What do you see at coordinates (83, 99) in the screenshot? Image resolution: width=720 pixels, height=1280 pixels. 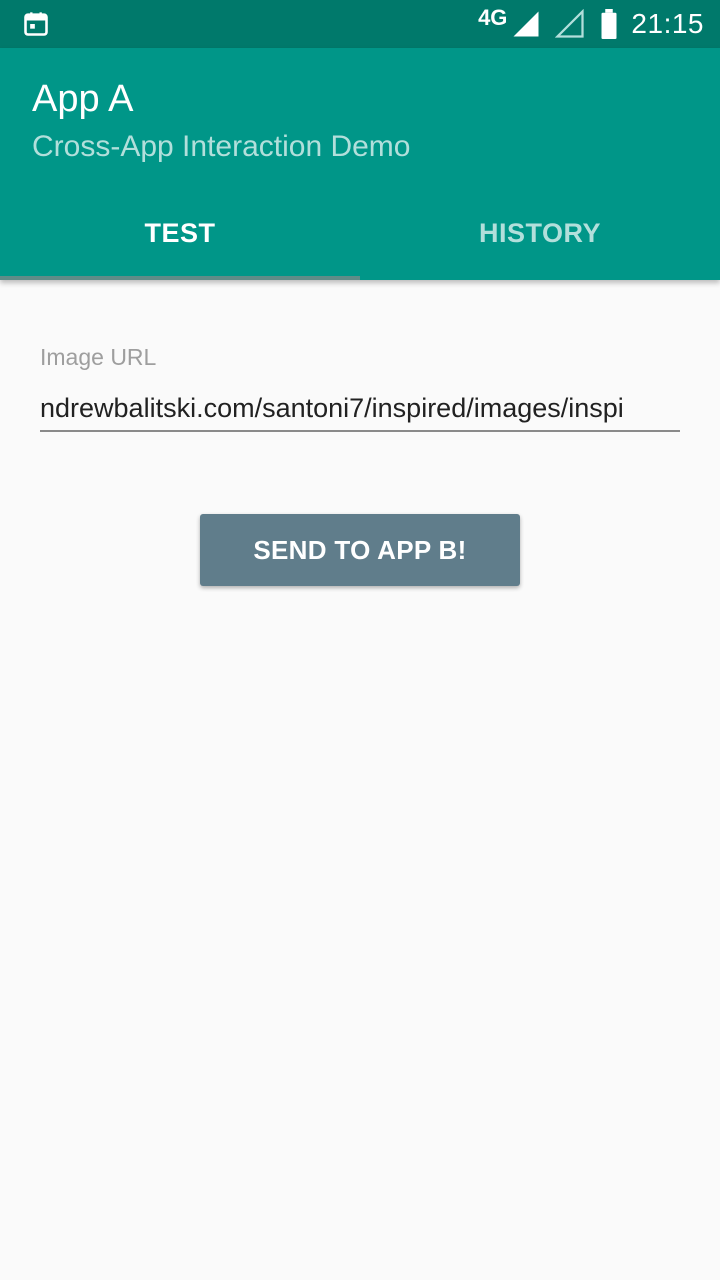 I see `app-title: App A` at bounding box center [83, 99].